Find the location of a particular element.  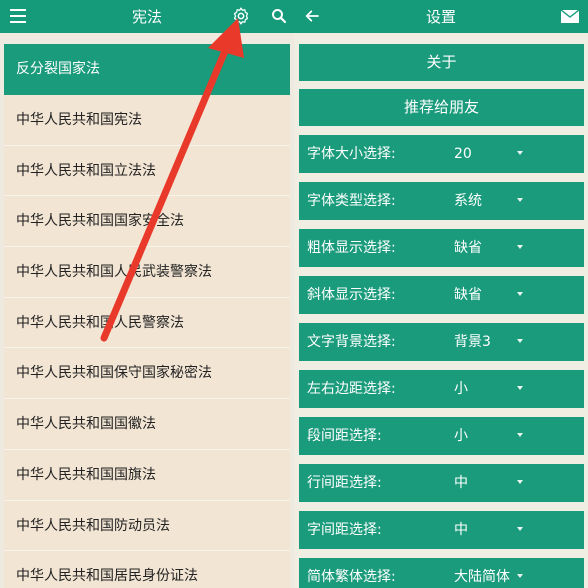

law-item: 中华人民共和国宪法 is located at coordinates (147, 120).